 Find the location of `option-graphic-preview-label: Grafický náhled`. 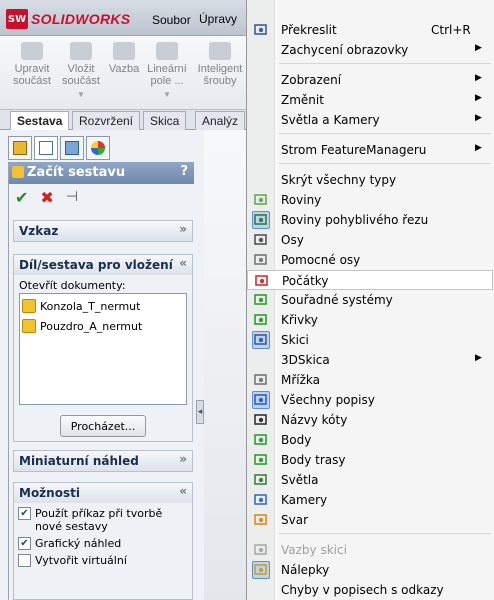

option-graphic-preview-label: Grafický náhled is located at coordinates (78, 543).